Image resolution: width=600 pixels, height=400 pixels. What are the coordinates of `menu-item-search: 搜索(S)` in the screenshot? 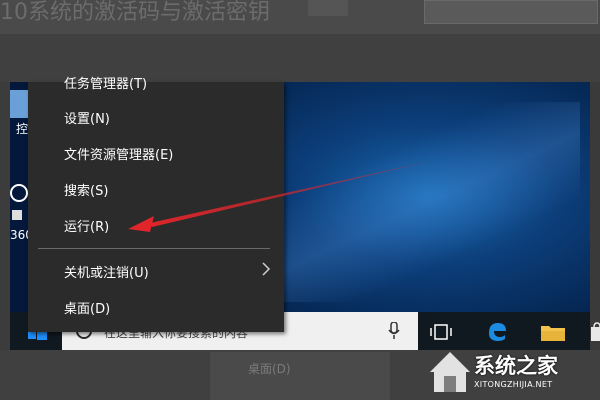 It's located at (86, 189).